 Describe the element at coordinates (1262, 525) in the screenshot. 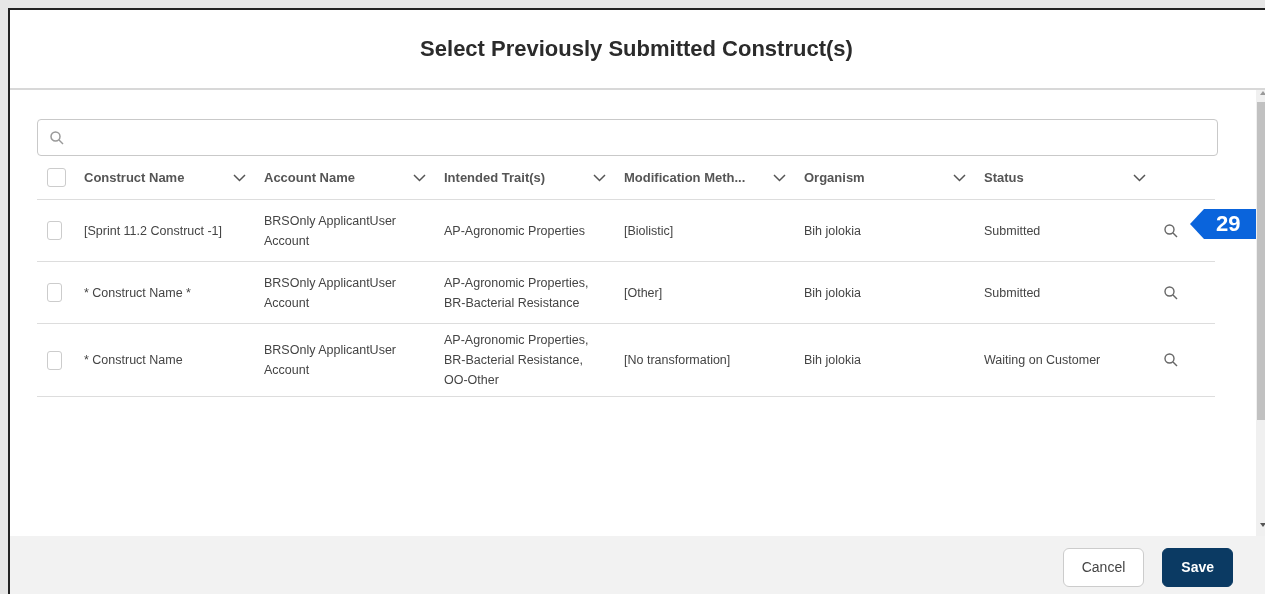

I see `scroll-down-icon` at that location.